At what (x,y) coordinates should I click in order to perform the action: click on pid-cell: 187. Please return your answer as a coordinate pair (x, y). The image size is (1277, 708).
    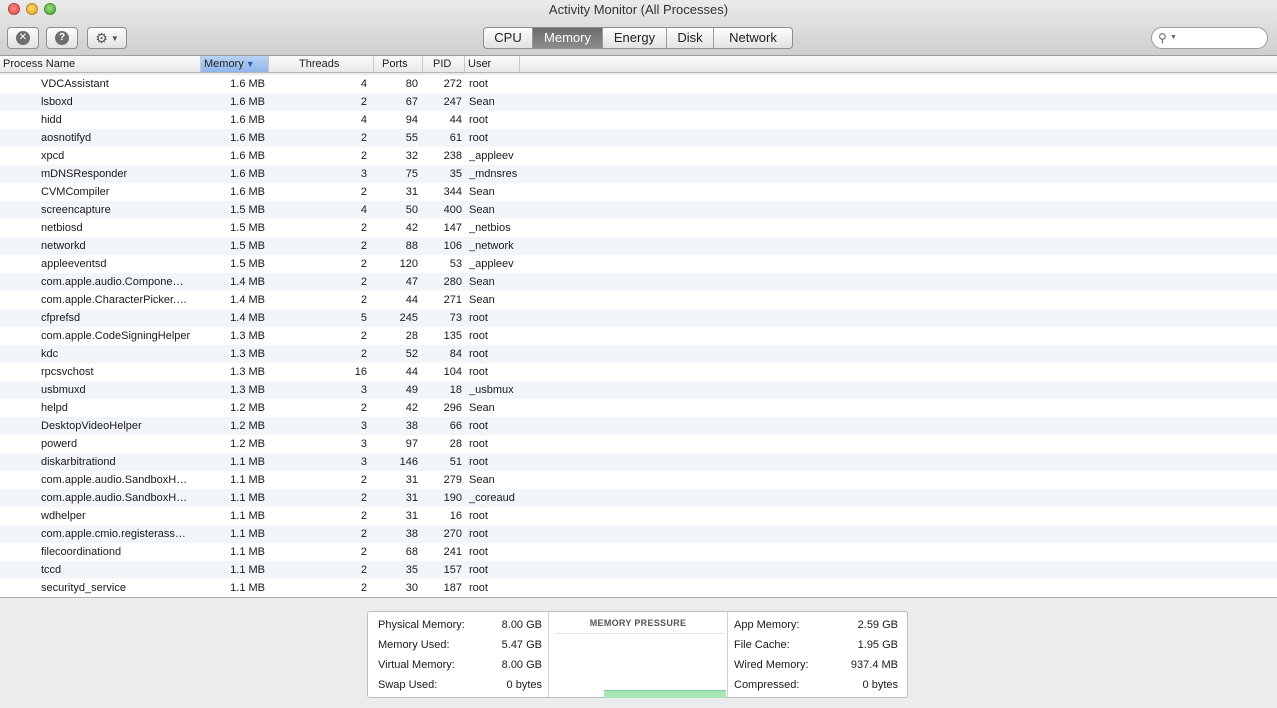
    Looking at the image, I should click on (452, 588).